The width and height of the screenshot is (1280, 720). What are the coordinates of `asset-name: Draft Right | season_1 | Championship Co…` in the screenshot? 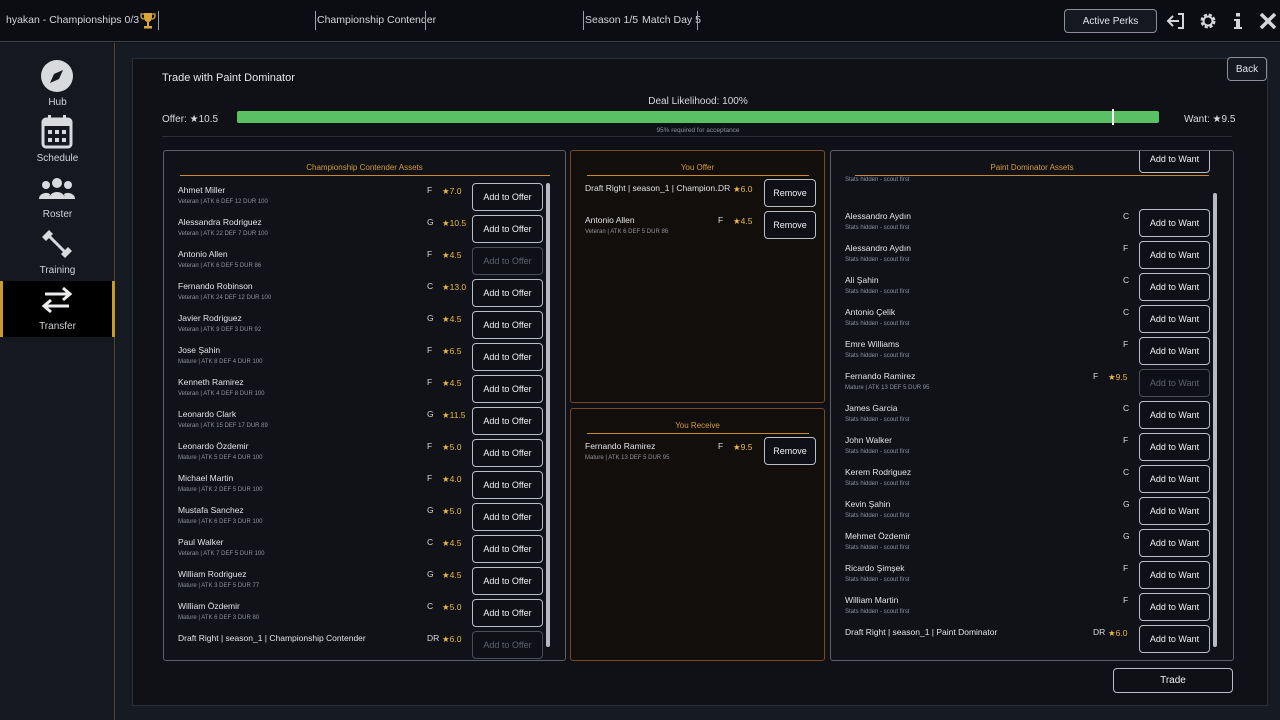 It's located at (272, 638).